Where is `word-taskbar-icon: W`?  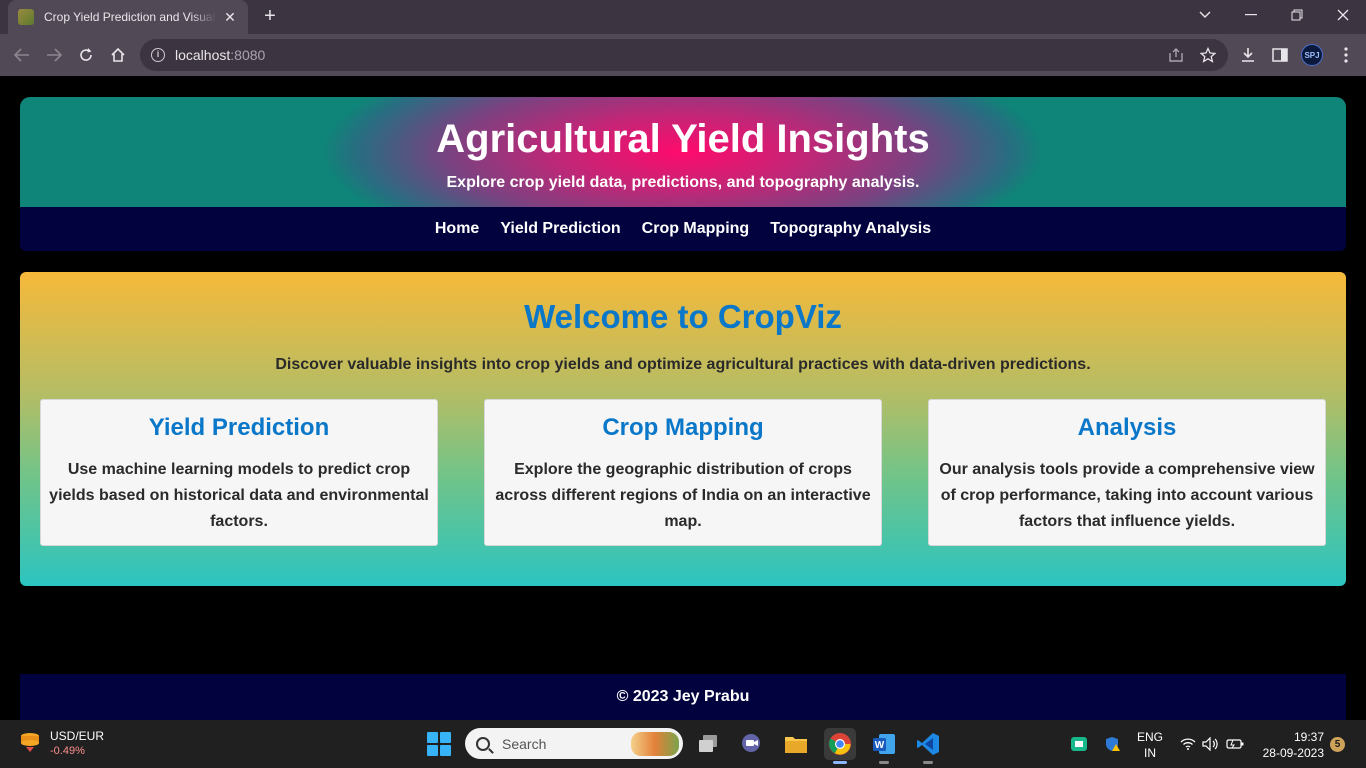 word-taskbar-icon: W is located at coordinates (884, 746).